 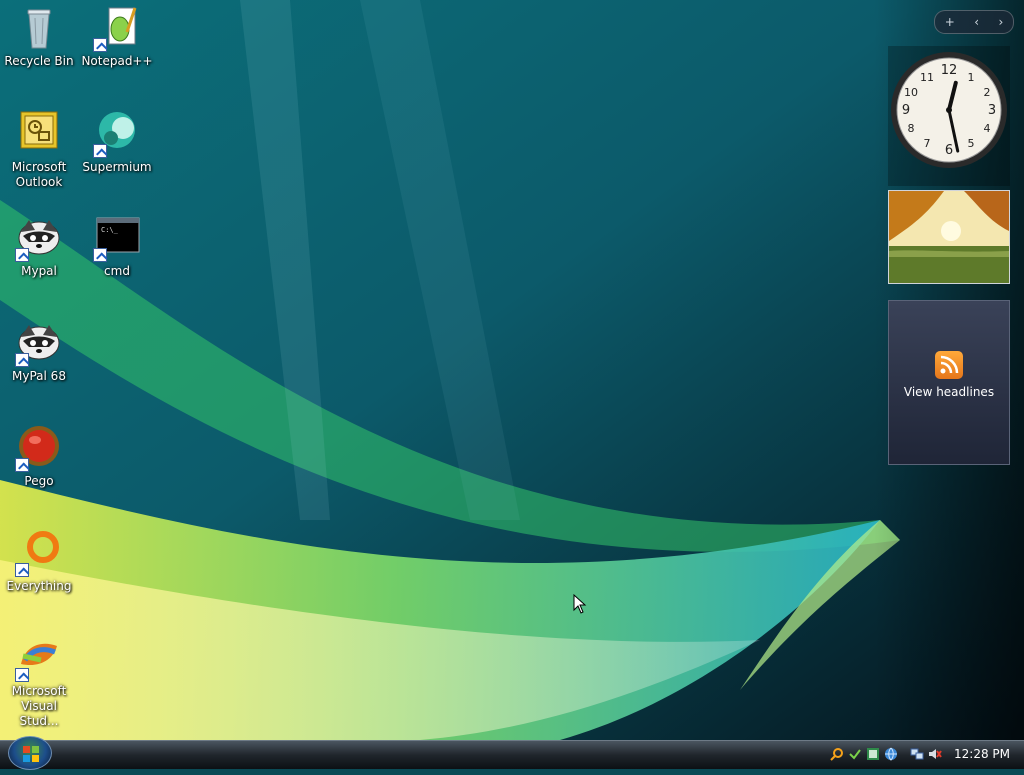 What do you see at coordinates (949, 150) in the screenshot?
I see `svg-text: 6` at bounding box center [949, 150].